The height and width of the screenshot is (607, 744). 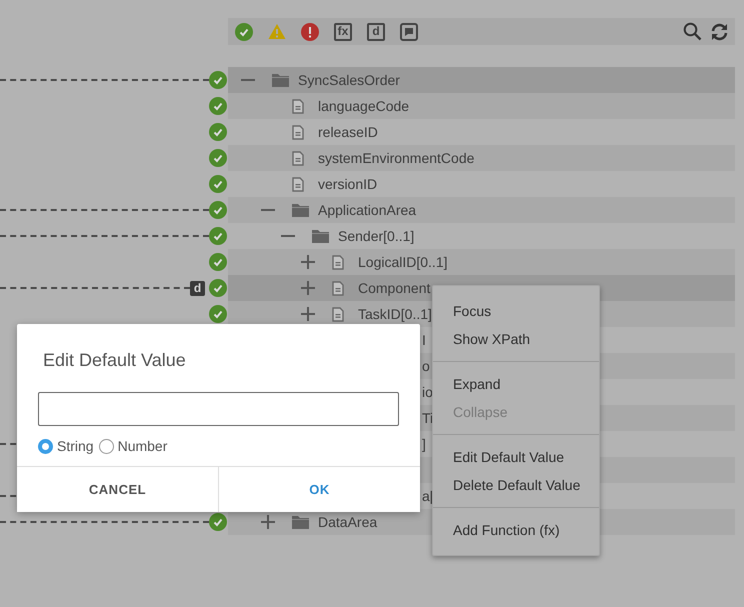 I want to click on default-value-badge: d, so click(x=197, y=288).